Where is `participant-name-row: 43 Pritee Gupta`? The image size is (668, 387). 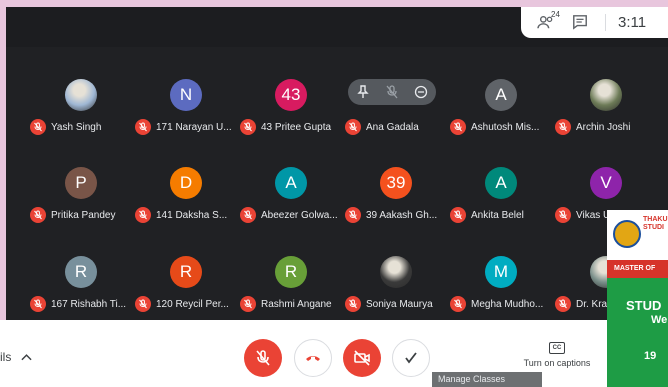
participant-name-row: 43 Pritee Gupta is located at coordinates (296, 127).